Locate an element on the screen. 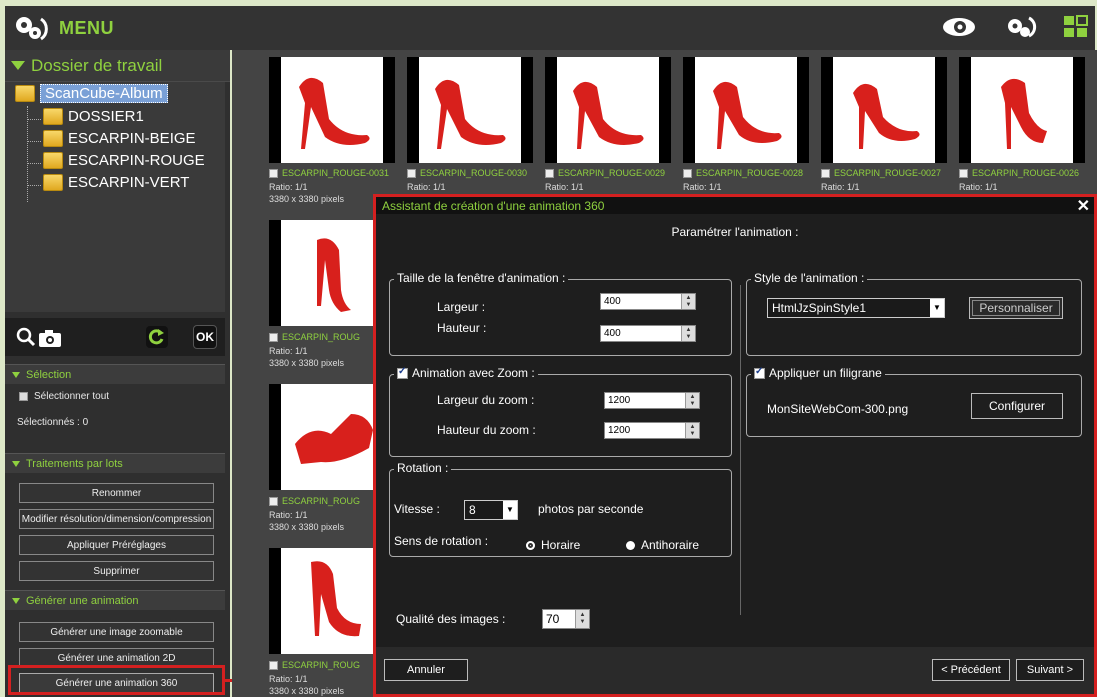 The height and width of the screenshot is (697, 1097). width-input: 400 ▲ ▼ is located at coordinates (648, 301).